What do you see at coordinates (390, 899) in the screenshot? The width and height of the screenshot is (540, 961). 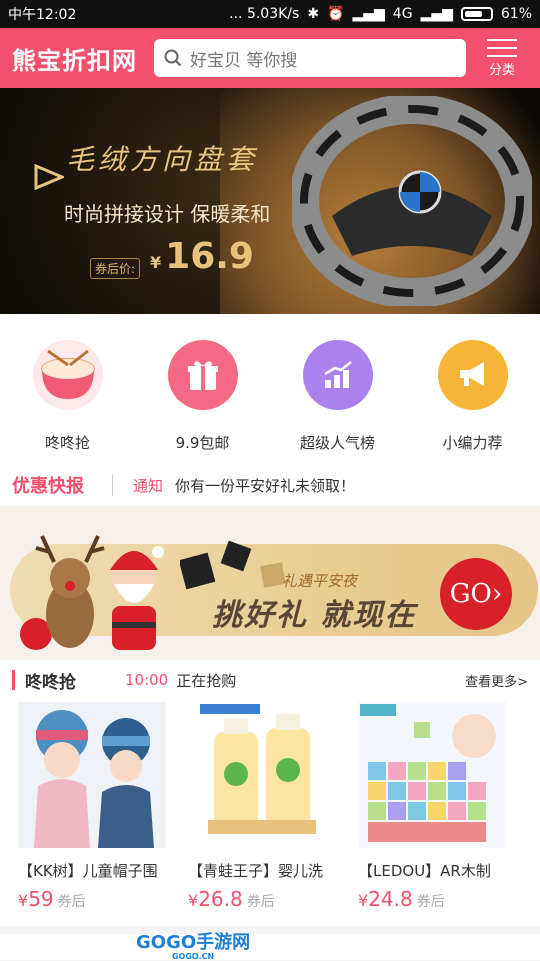 I see `product-price-value: 24.8` at bounding box center [390, 899].